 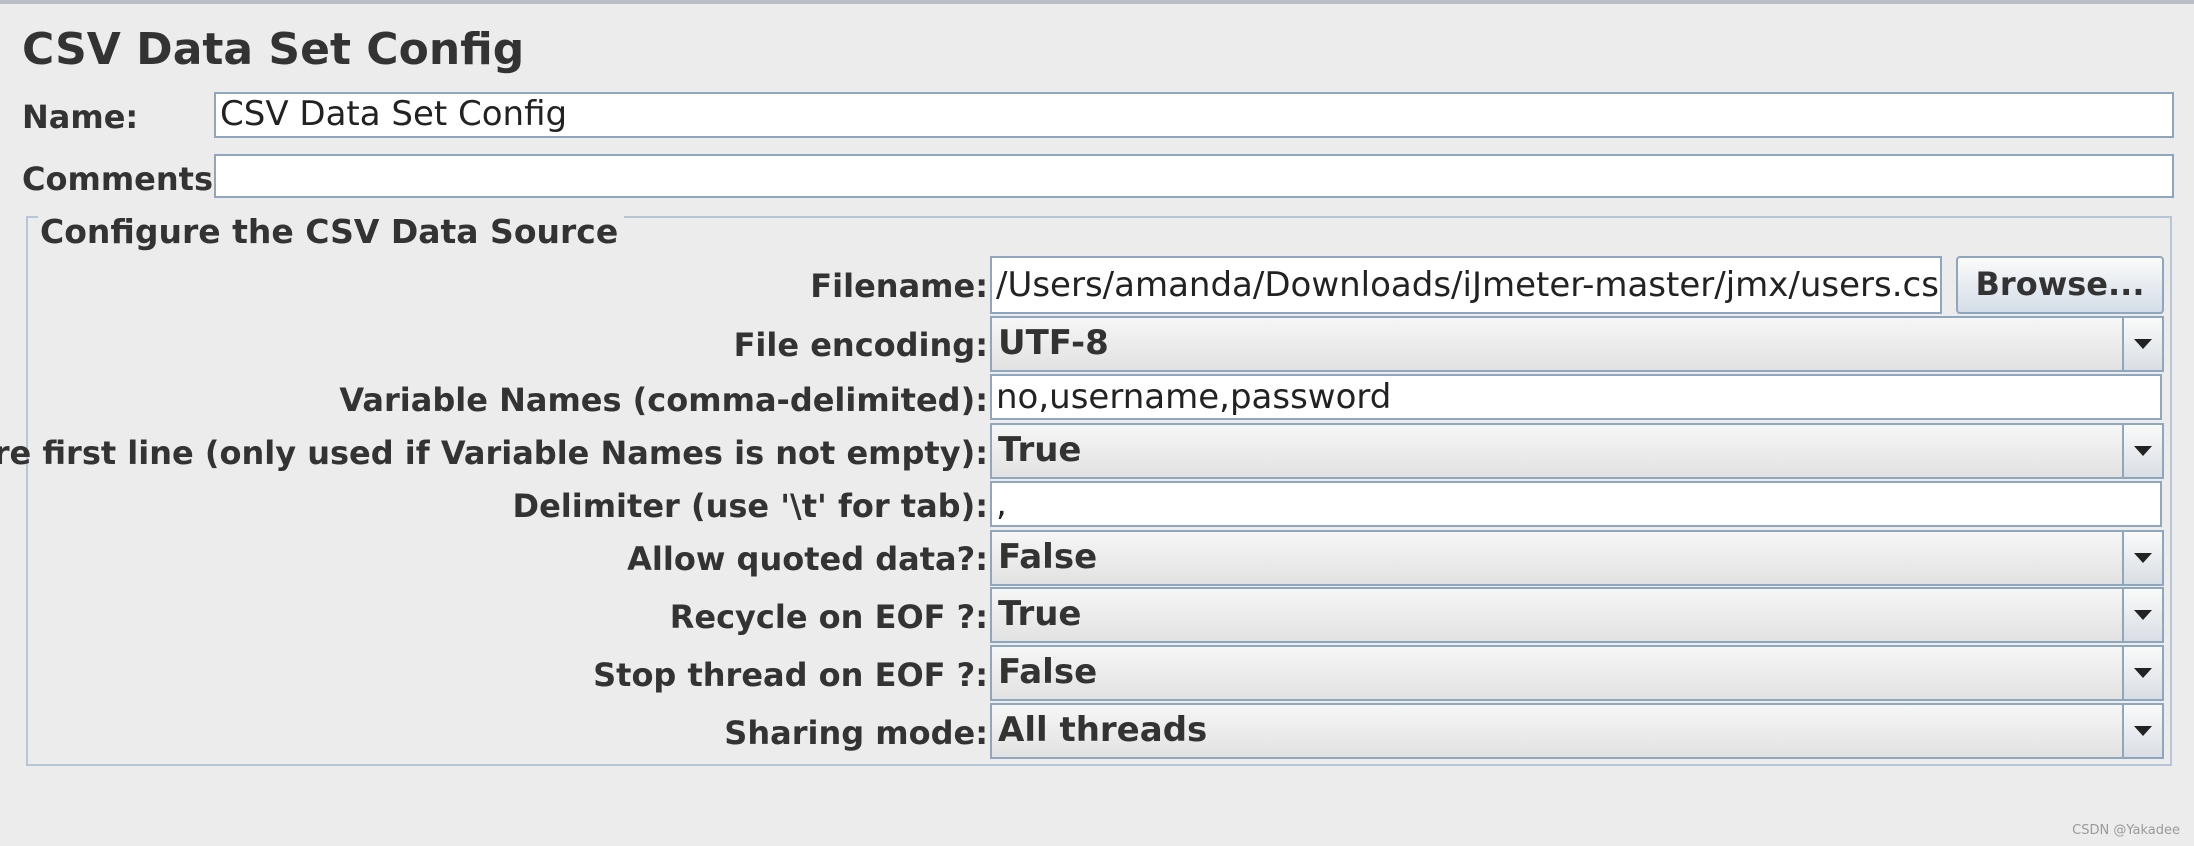 What do you see at coordinates (1577, 615) in the screenshot?
I see `recycle-eof-combo: True` at bounding box center [1577, 615].